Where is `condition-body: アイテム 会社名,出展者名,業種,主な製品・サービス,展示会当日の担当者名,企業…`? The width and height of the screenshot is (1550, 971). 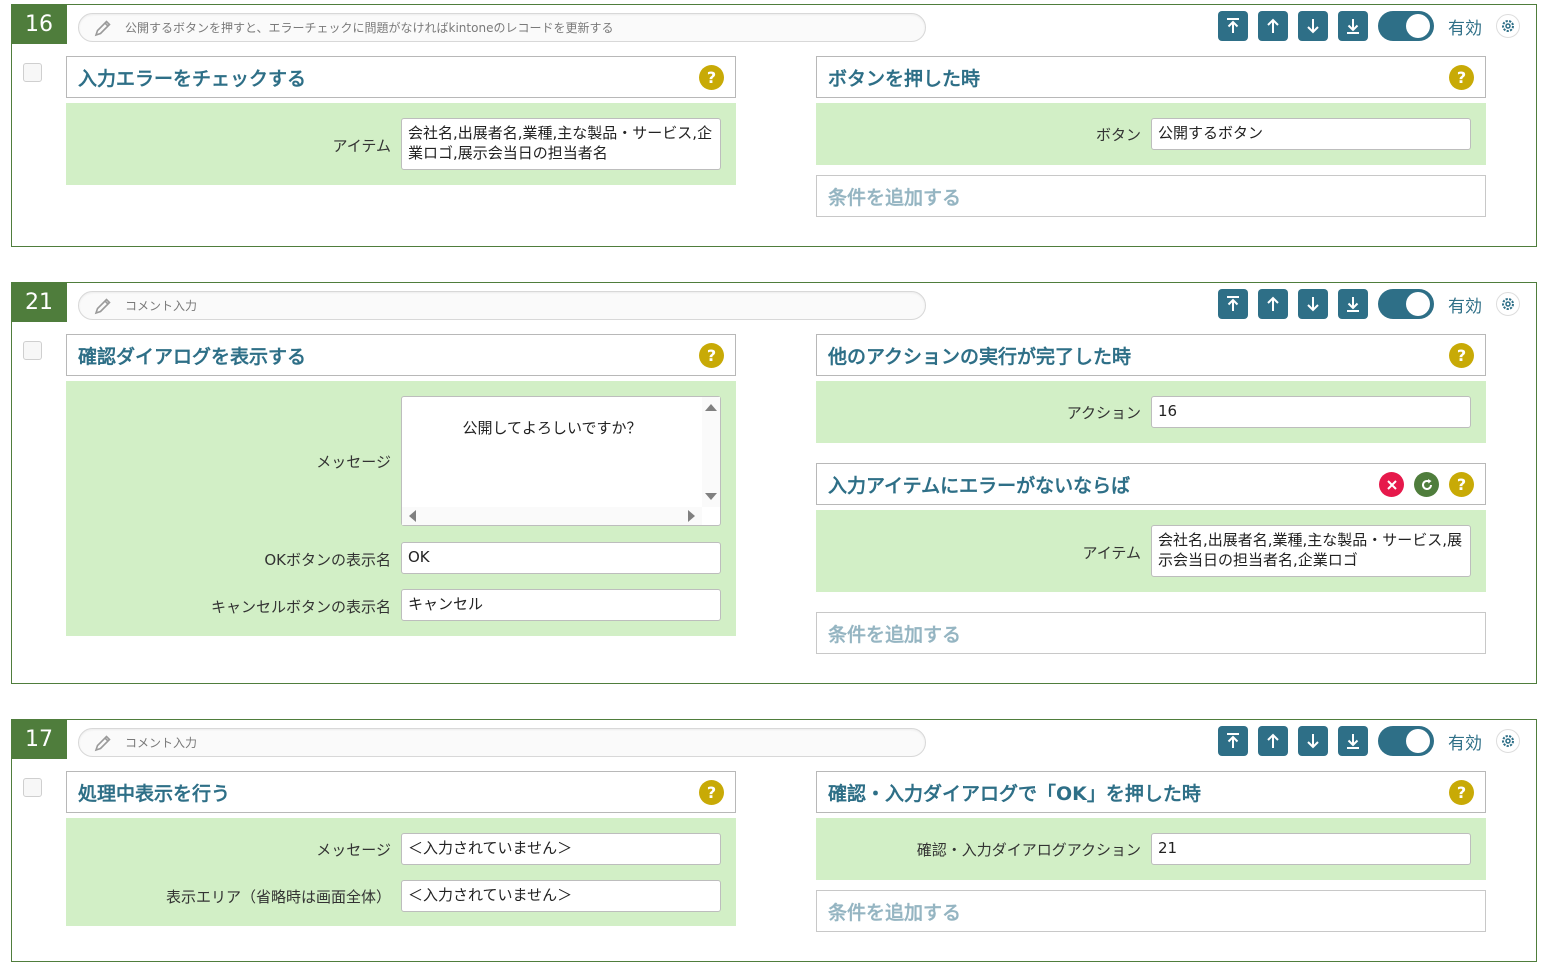 condition-body: アイテム 会社名,出展者名,業種,主な製品・サービス,展示会当日の担当者名,企業… is located at coordinates (1151, 551).